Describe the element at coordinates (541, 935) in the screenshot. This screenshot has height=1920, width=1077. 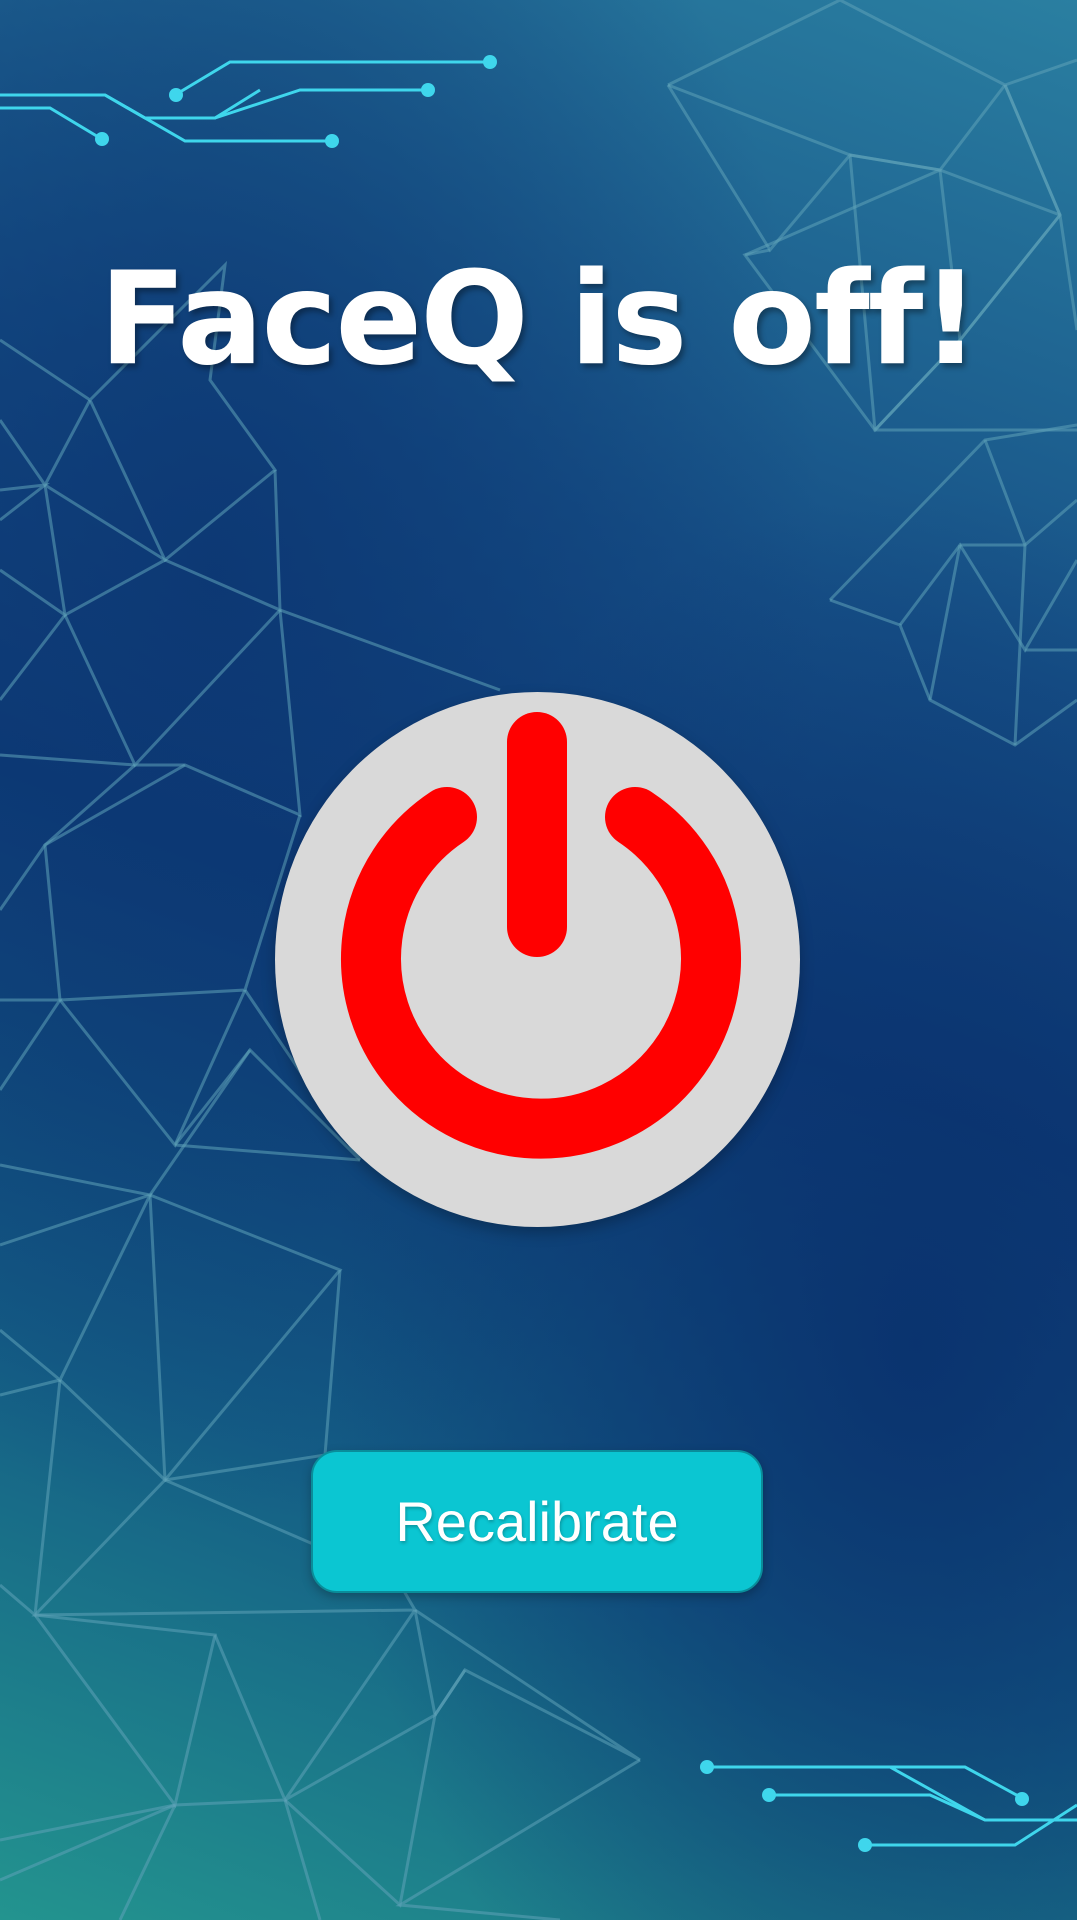
I see `power-icon` at that location.